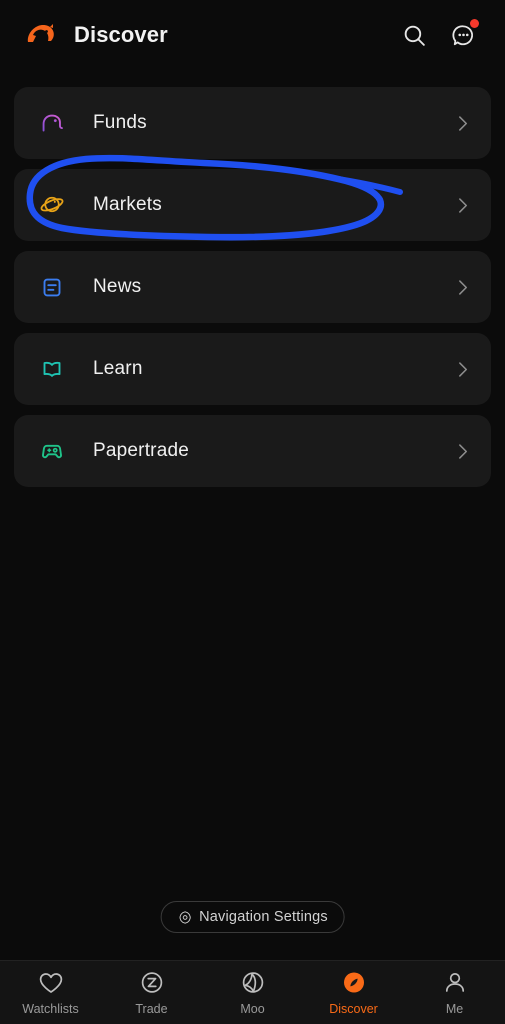 Image resolution: width=505 pixels, height=1024 pixels. I want to click on menu-item-papertrade: Papertrade, so click(252, 451).